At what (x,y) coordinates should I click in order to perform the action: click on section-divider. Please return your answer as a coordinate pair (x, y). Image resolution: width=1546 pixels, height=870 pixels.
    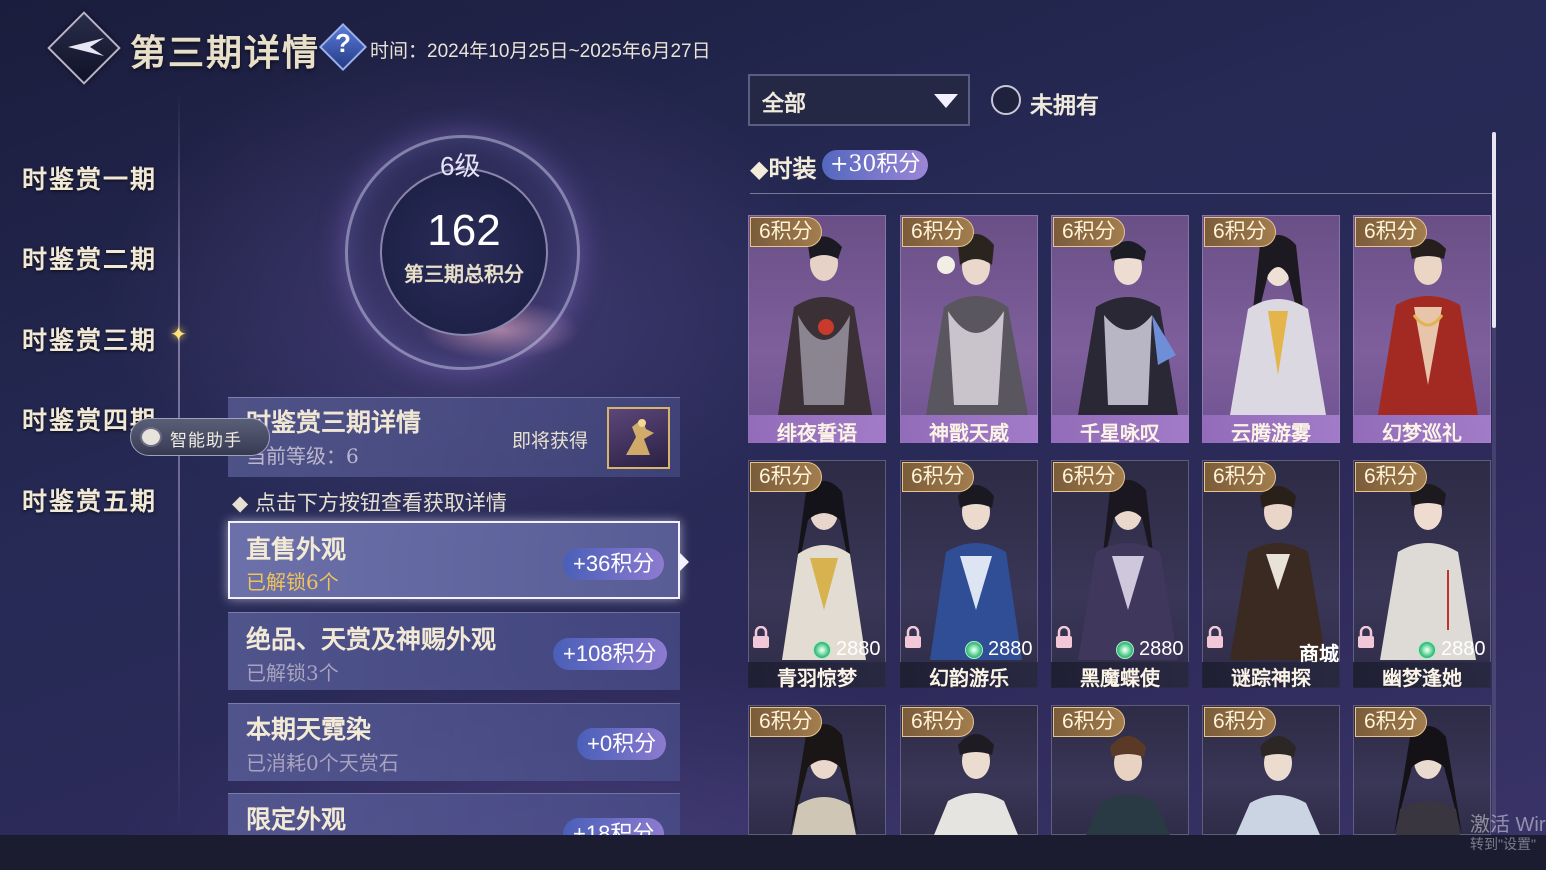
    Looking at the image, I should click on (1121, 193).